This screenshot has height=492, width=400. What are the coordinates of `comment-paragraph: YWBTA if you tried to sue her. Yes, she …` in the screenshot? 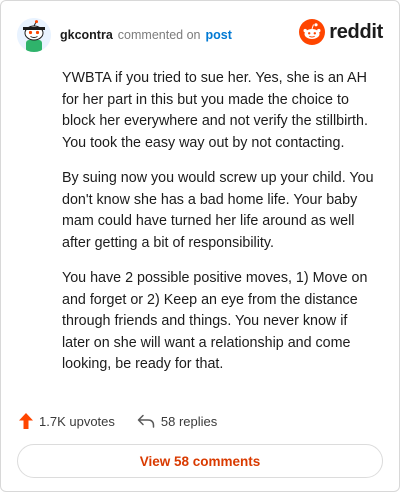 It's located at (215, 110).